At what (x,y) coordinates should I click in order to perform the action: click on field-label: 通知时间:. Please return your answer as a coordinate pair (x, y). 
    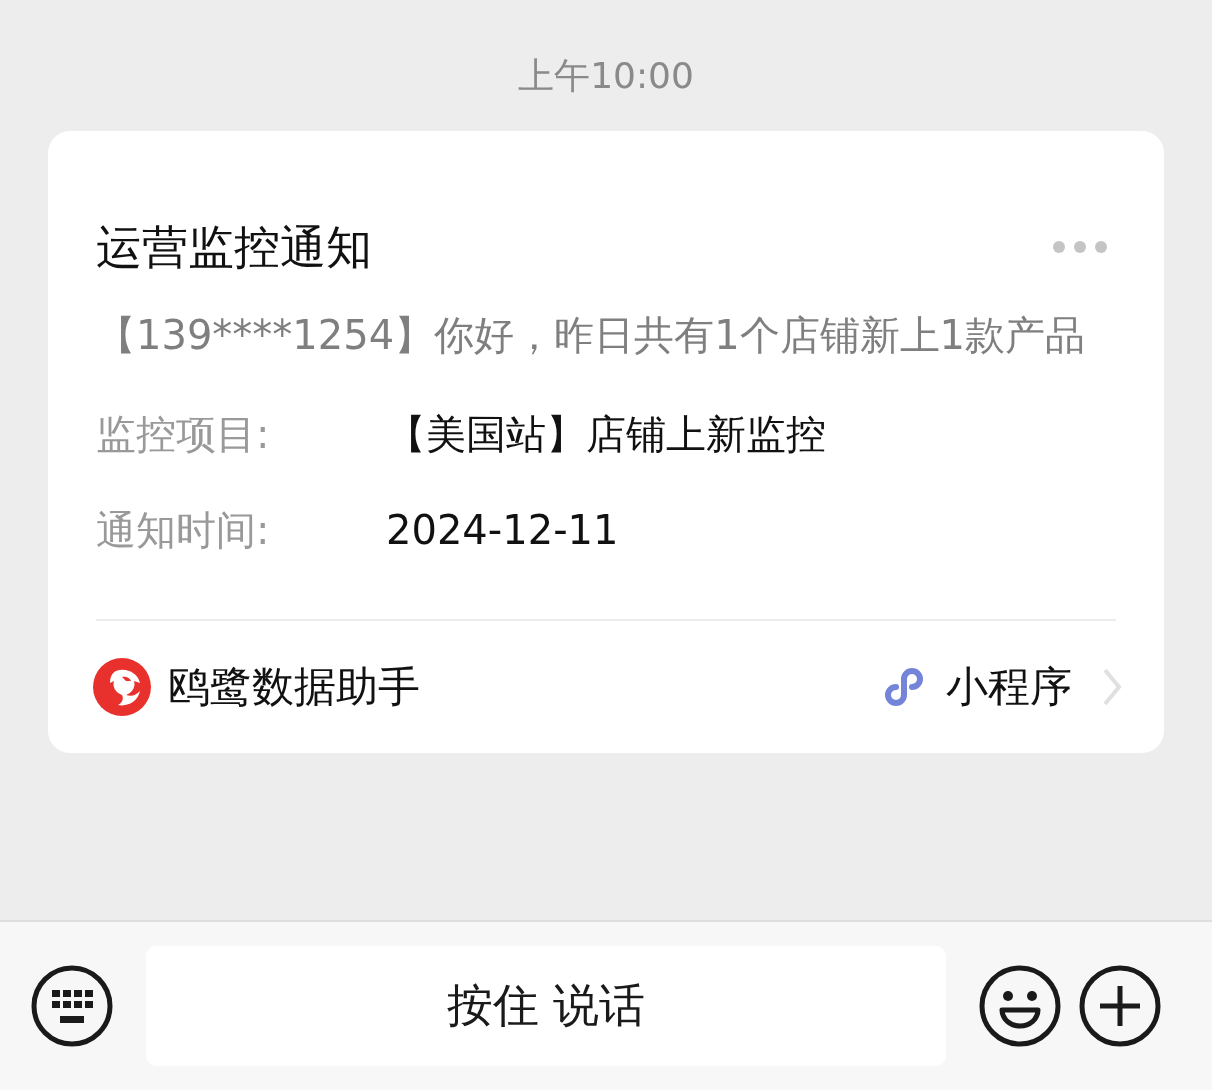
    Looking at the image, I should click on (183, 530).